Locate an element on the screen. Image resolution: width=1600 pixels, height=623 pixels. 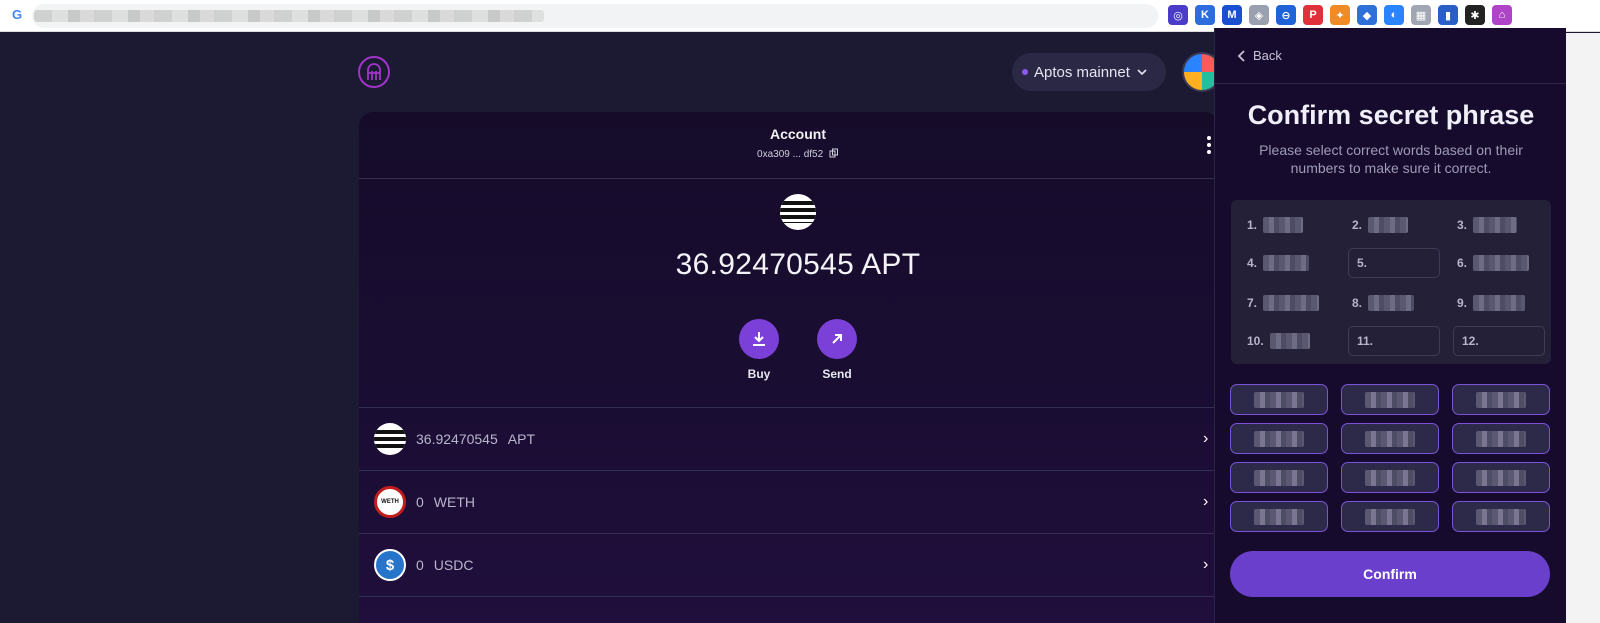
account-address-text: 0xa309 ... df52 is located at coordinates (790, 154).